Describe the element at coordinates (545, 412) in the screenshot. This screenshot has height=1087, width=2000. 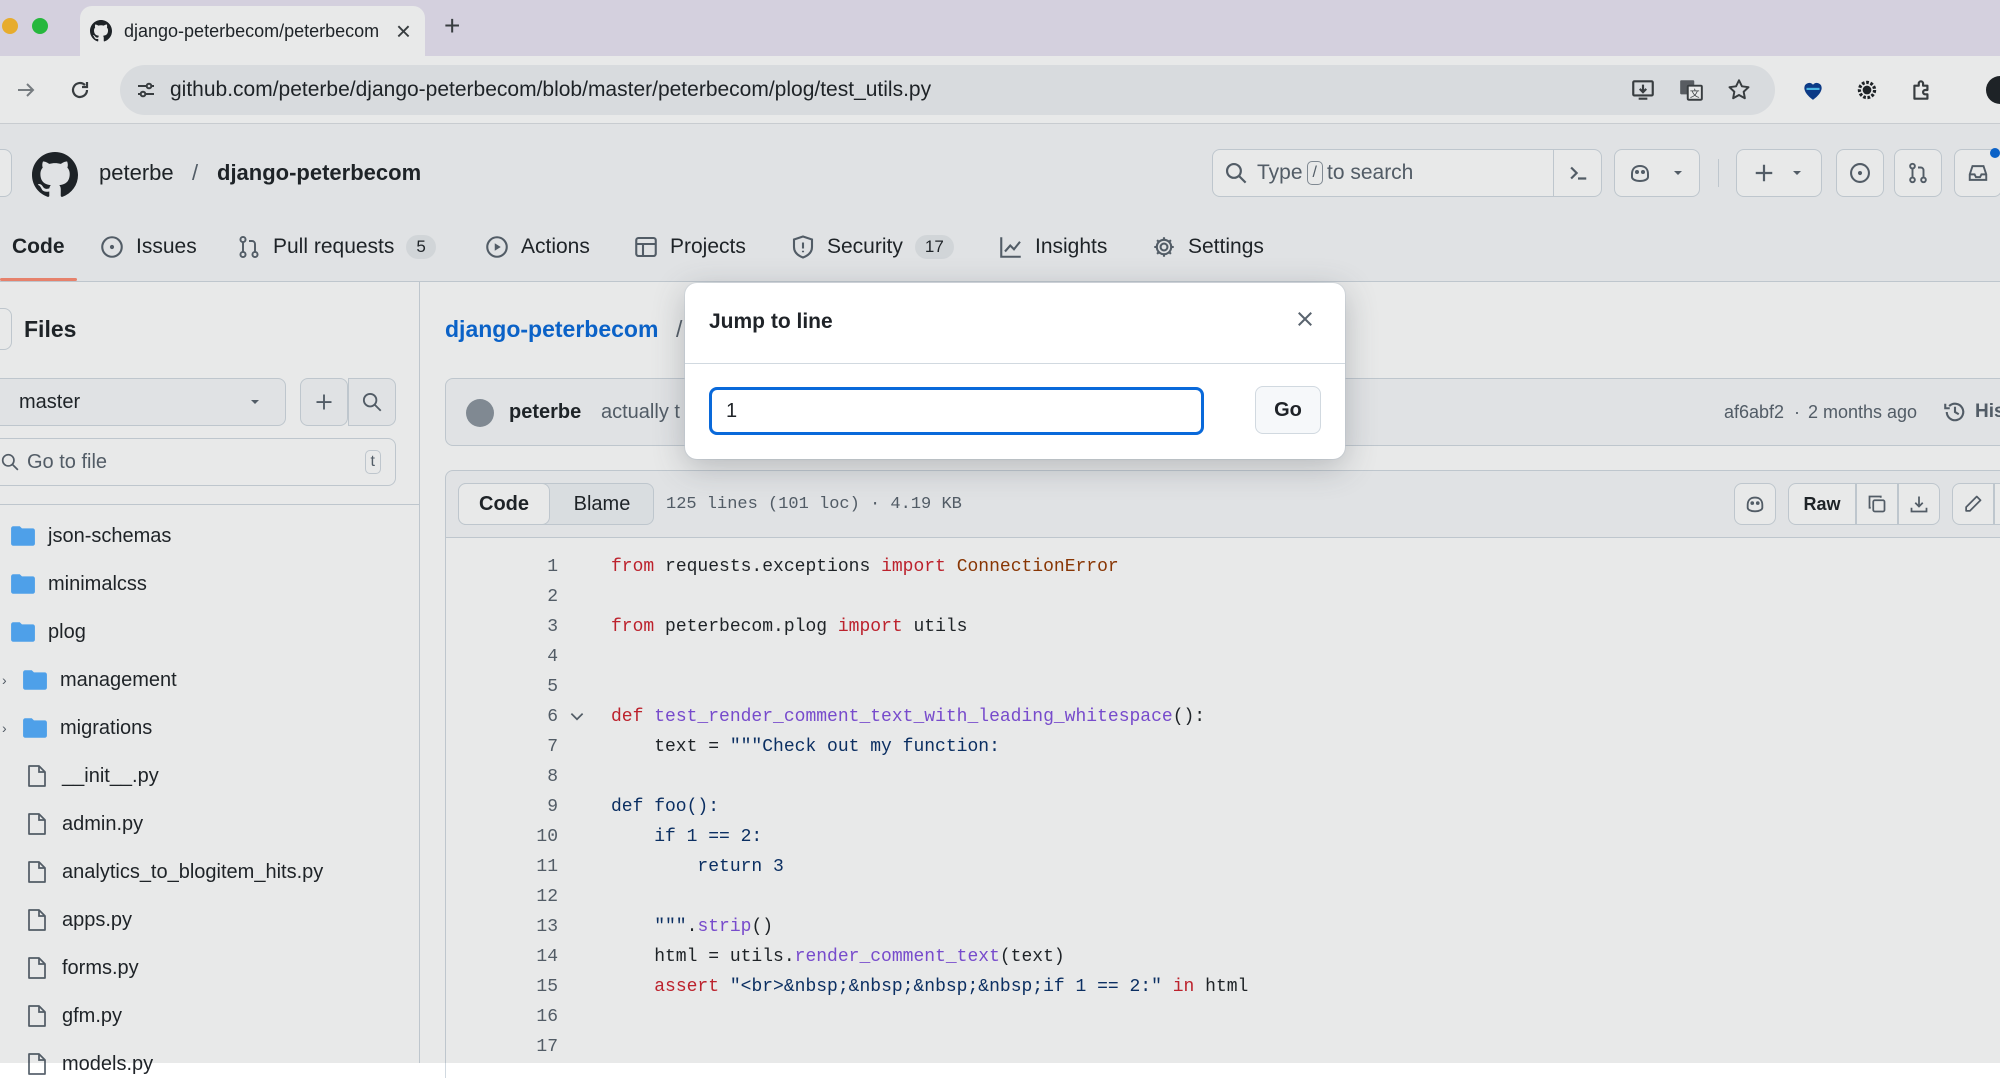
I see `commit-author: peterbe` at that location.